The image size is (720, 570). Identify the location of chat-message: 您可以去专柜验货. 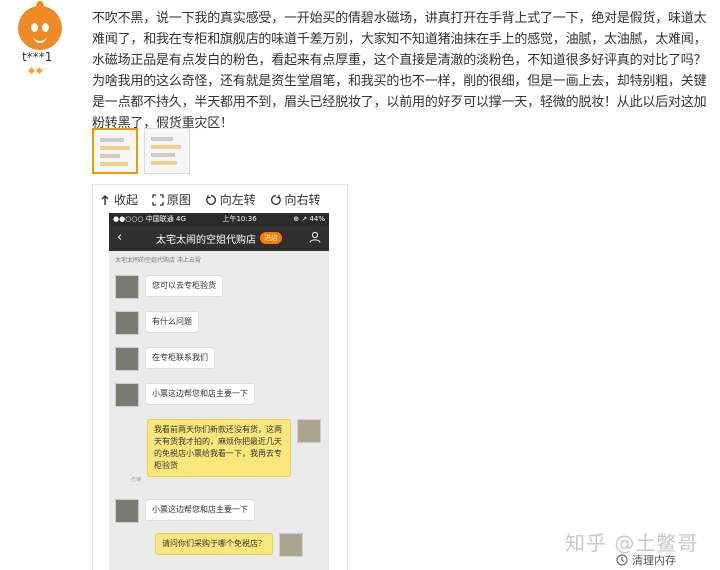
(169, 287).